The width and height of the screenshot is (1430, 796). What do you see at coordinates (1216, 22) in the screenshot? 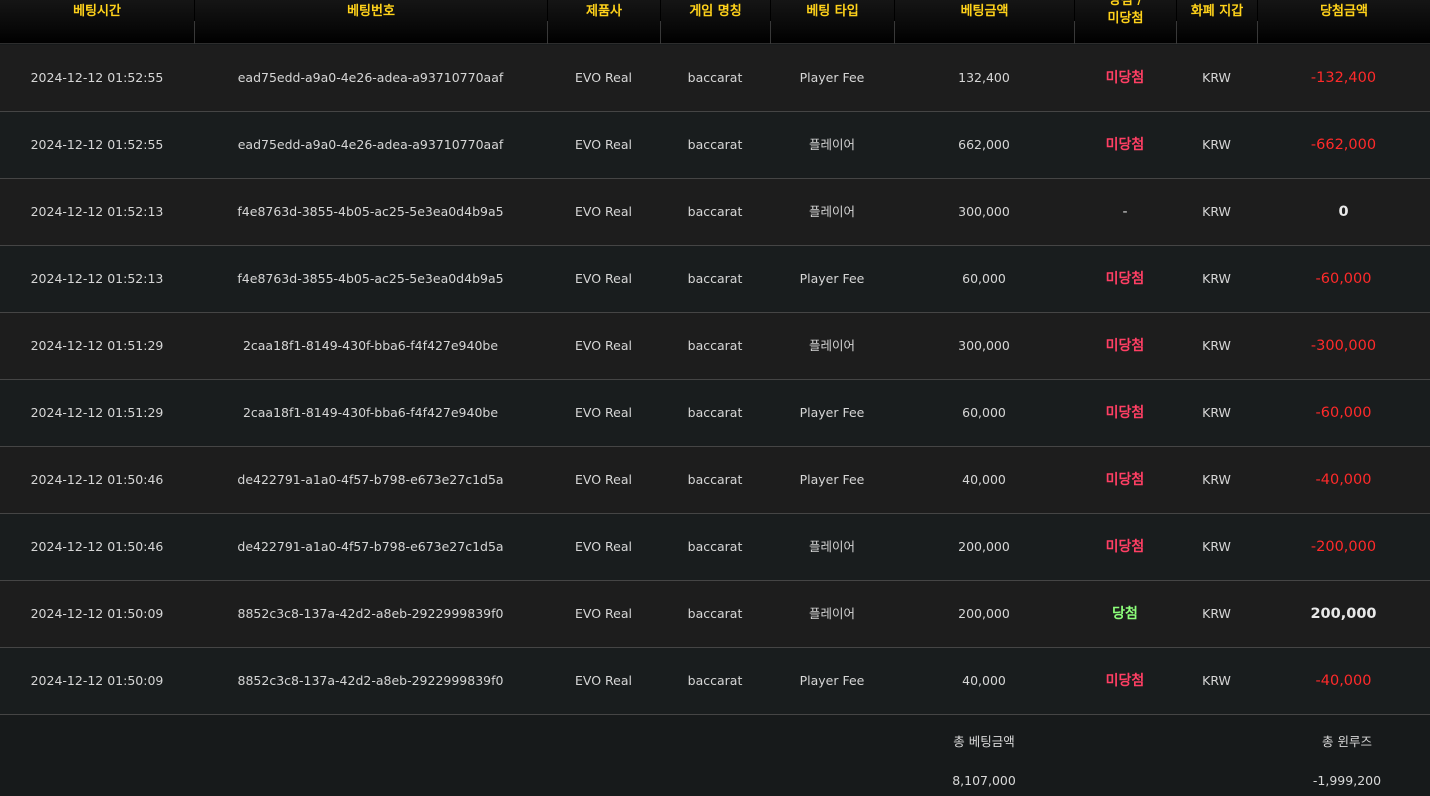
I see `column-header-currency-wallet: 화폐 지갑` at bounding box center [1216, 22].